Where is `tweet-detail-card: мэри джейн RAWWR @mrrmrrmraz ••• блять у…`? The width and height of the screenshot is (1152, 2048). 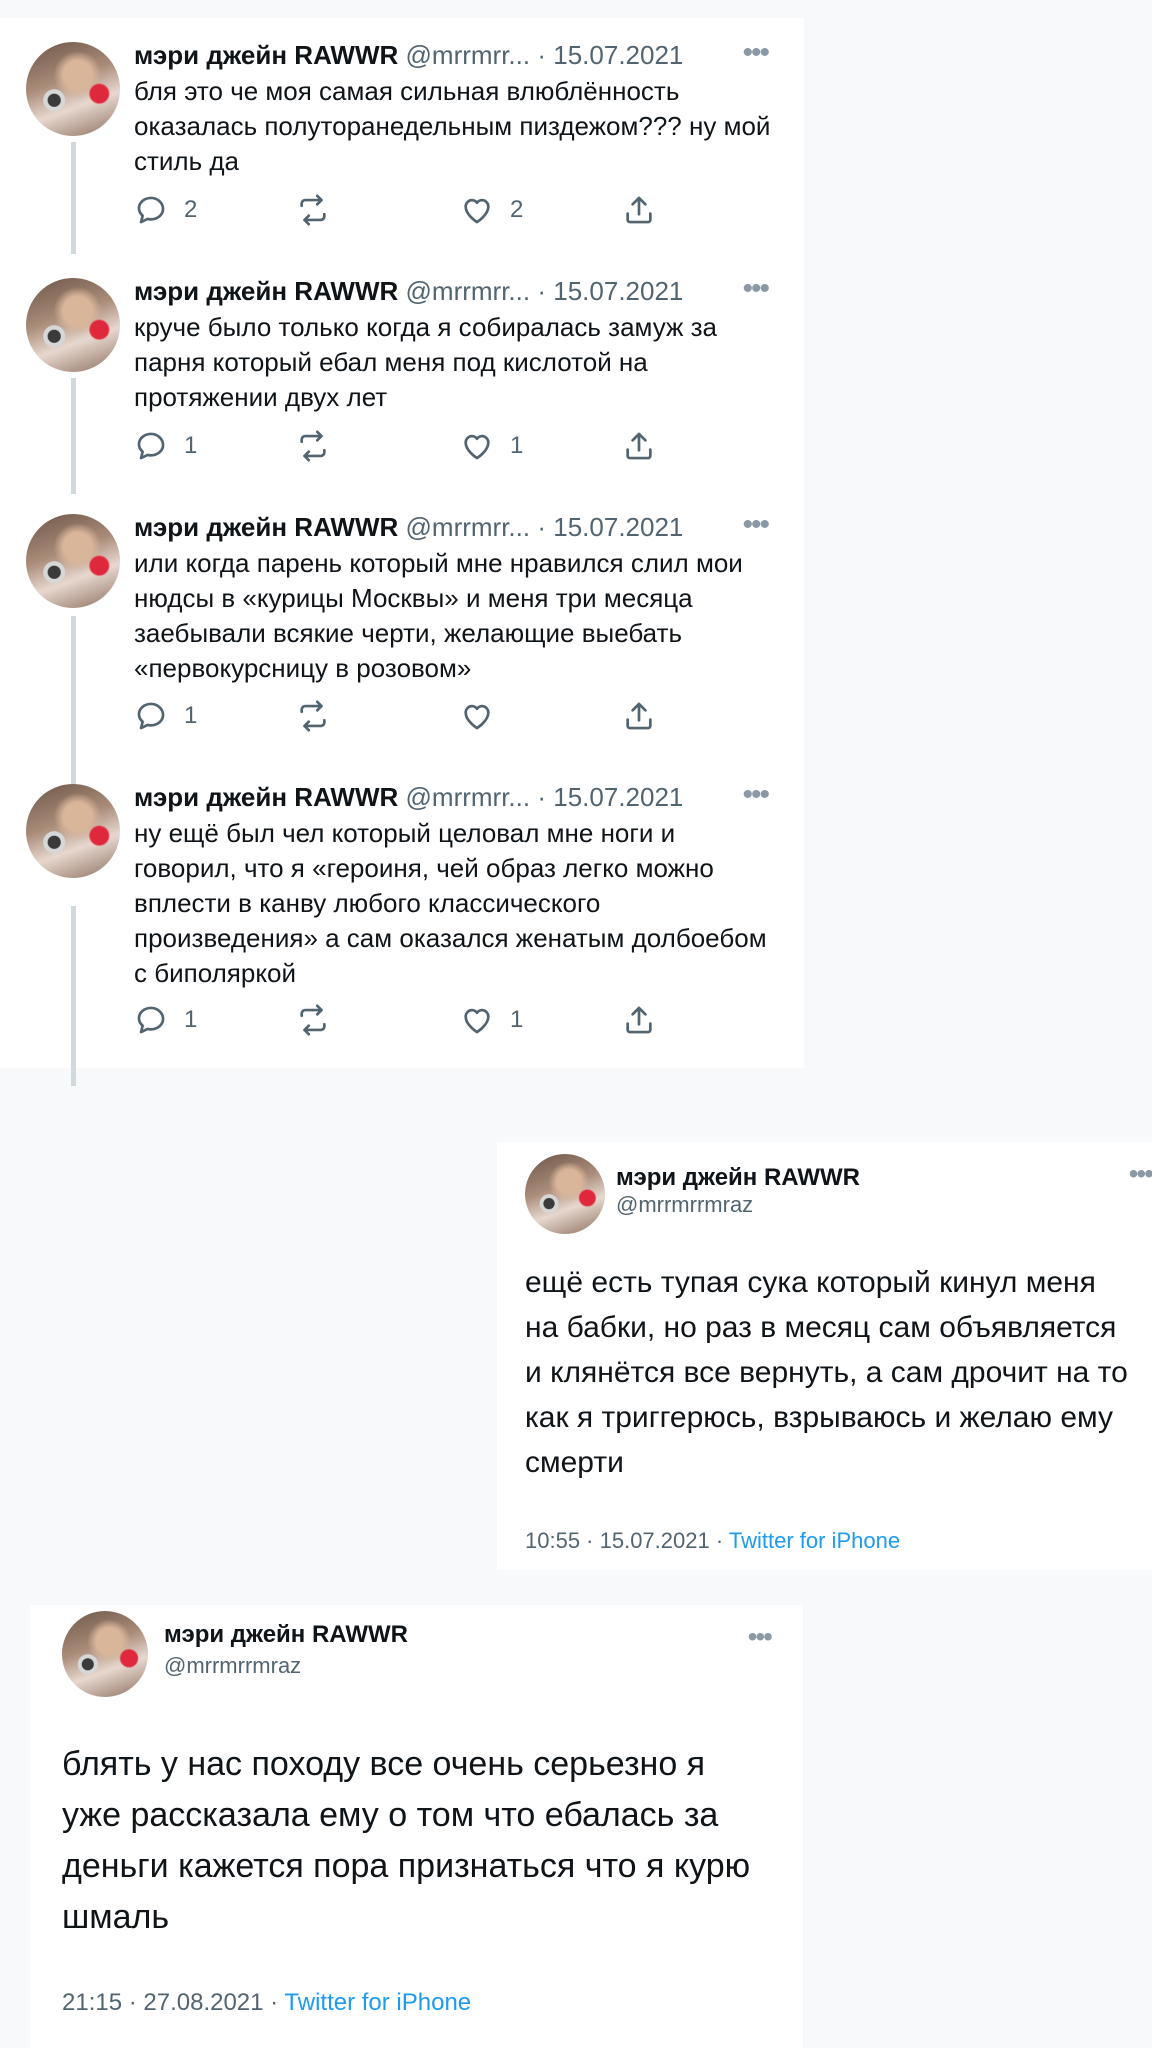 tweet-detail-card: мэри джейн RAWWR @mrrmrrmraz ••• блять у… is located at coordinates (416, 1826).